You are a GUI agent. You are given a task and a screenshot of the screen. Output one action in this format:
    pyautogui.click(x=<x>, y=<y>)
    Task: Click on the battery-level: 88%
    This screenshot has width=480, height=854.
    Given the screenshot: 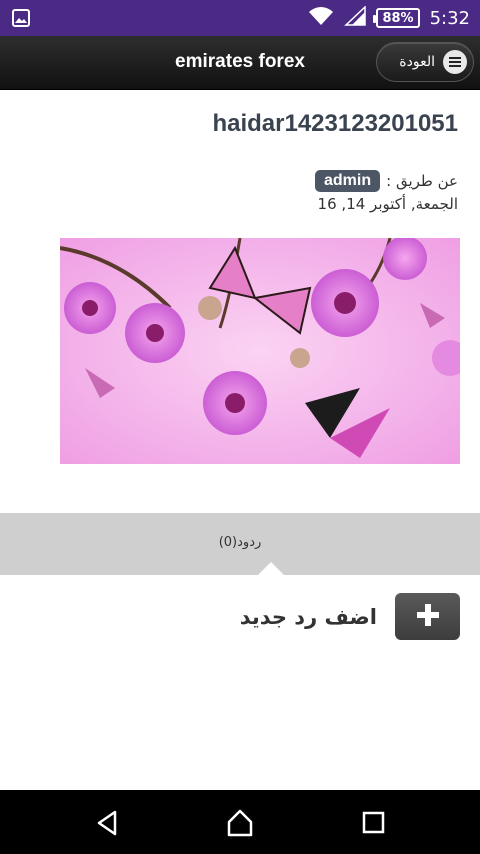 What is the action you would take?
    pyautogui.click(x=398, y=18)
    